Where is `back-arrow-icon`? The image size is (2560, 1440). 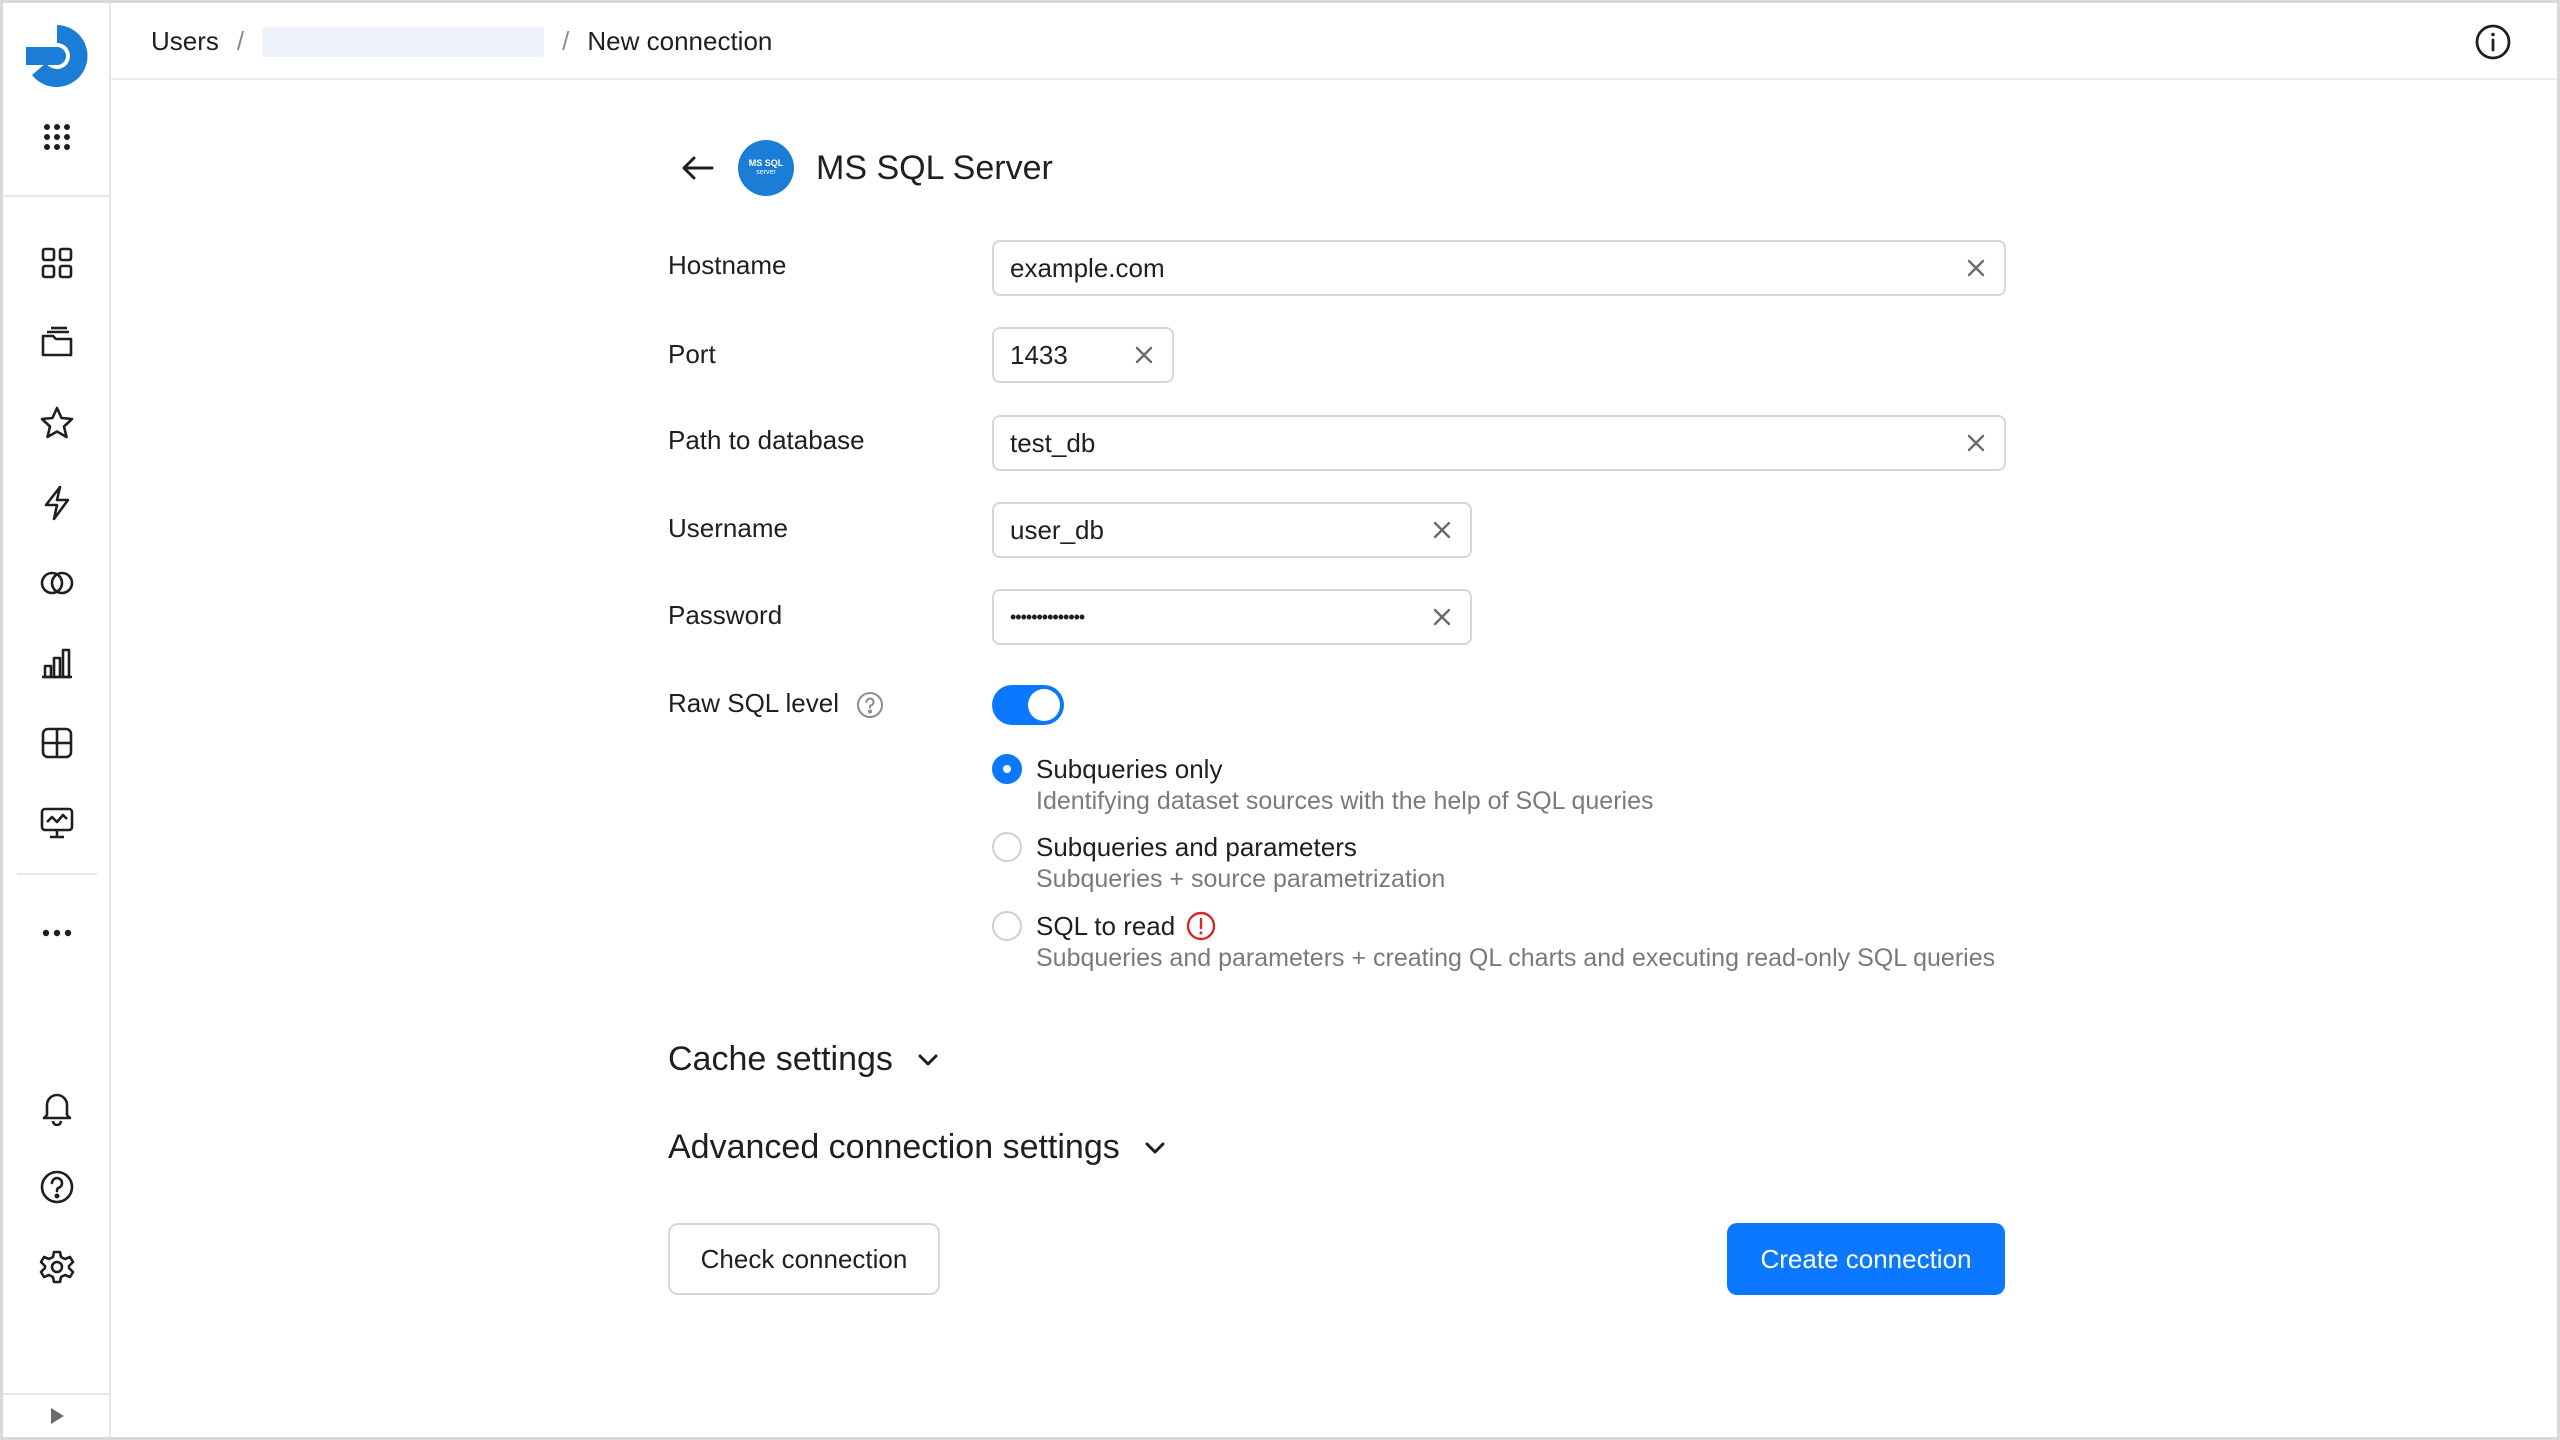 back-arrow-icon is located at coordinates (698, 168).